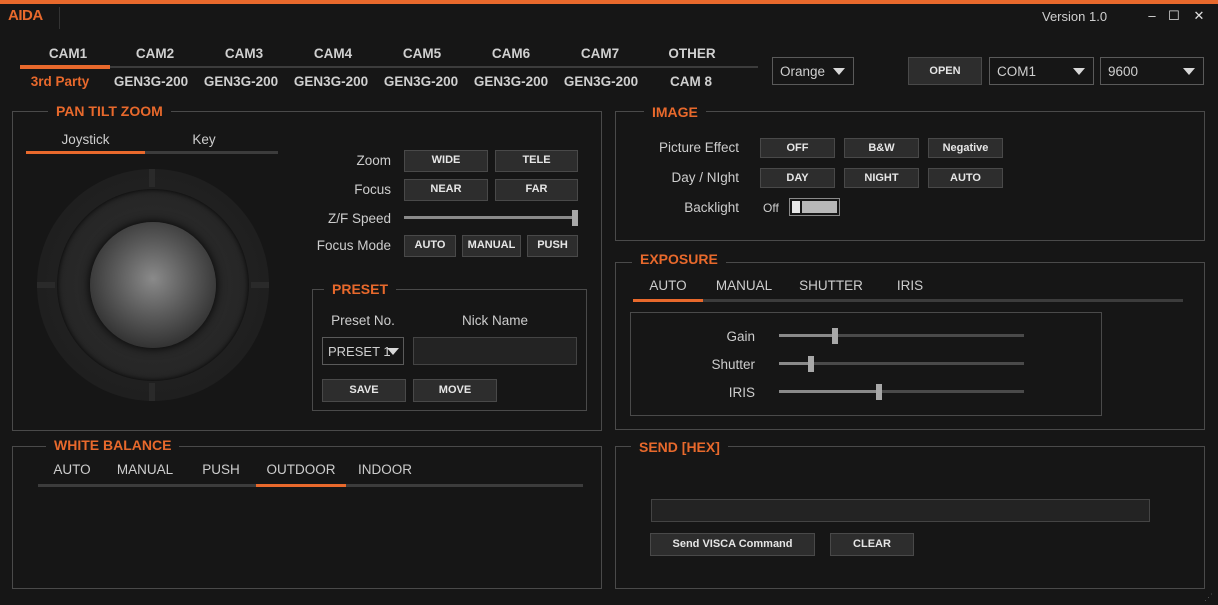 The image size is (1218, 605). What do you see at coordinates (807, 335) in the screenshot?
I see `gain-fill` at bounding box center [807, 335].